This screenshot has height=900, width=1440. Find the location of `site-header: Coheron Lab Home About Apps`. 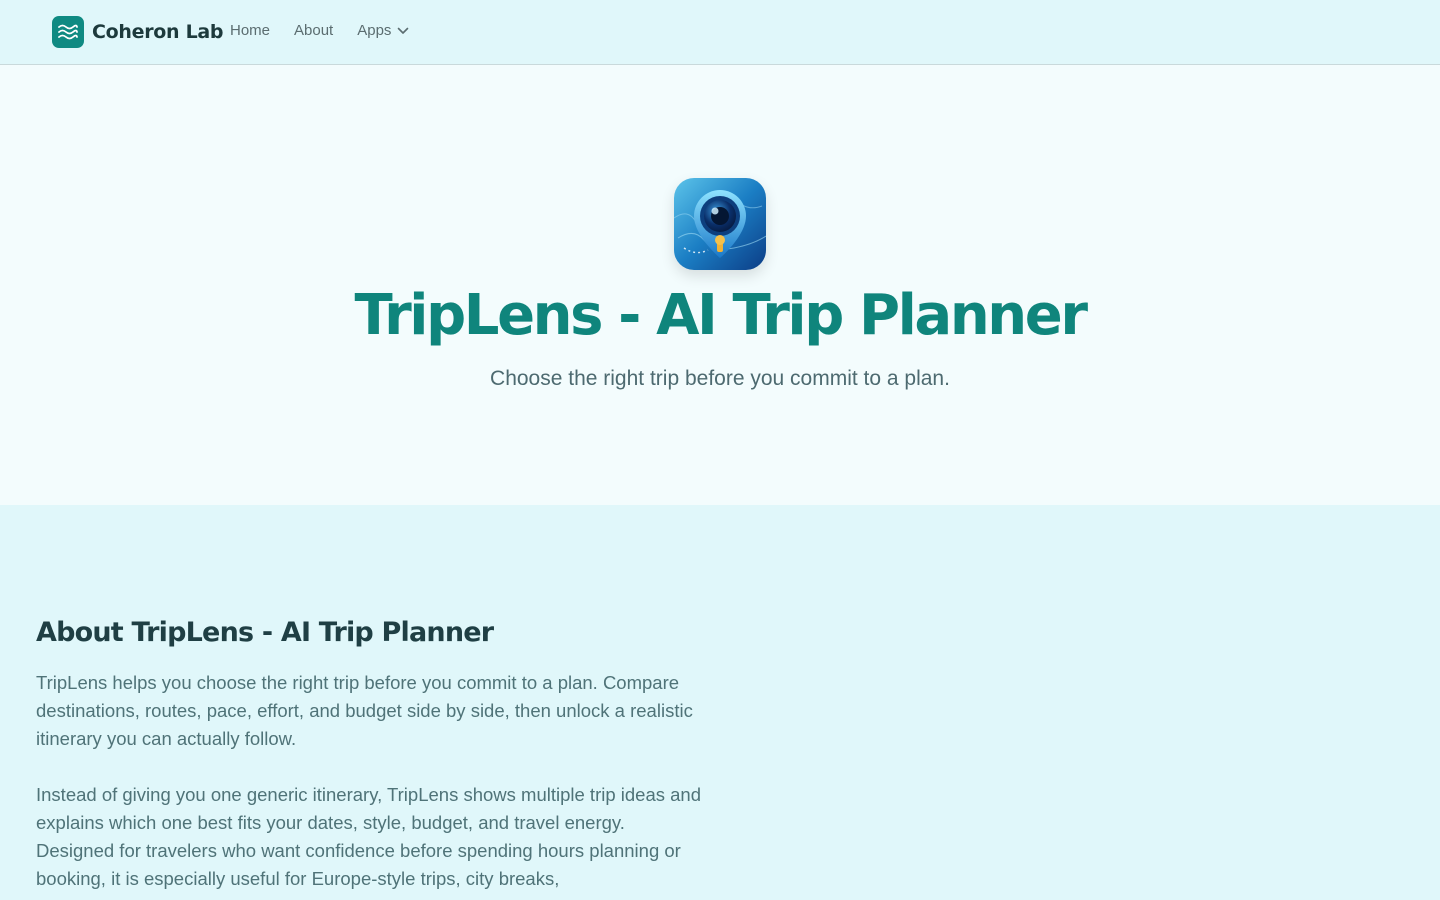

site-header: Coheron Lab Home About Apps is located at coordinates (720, 32).